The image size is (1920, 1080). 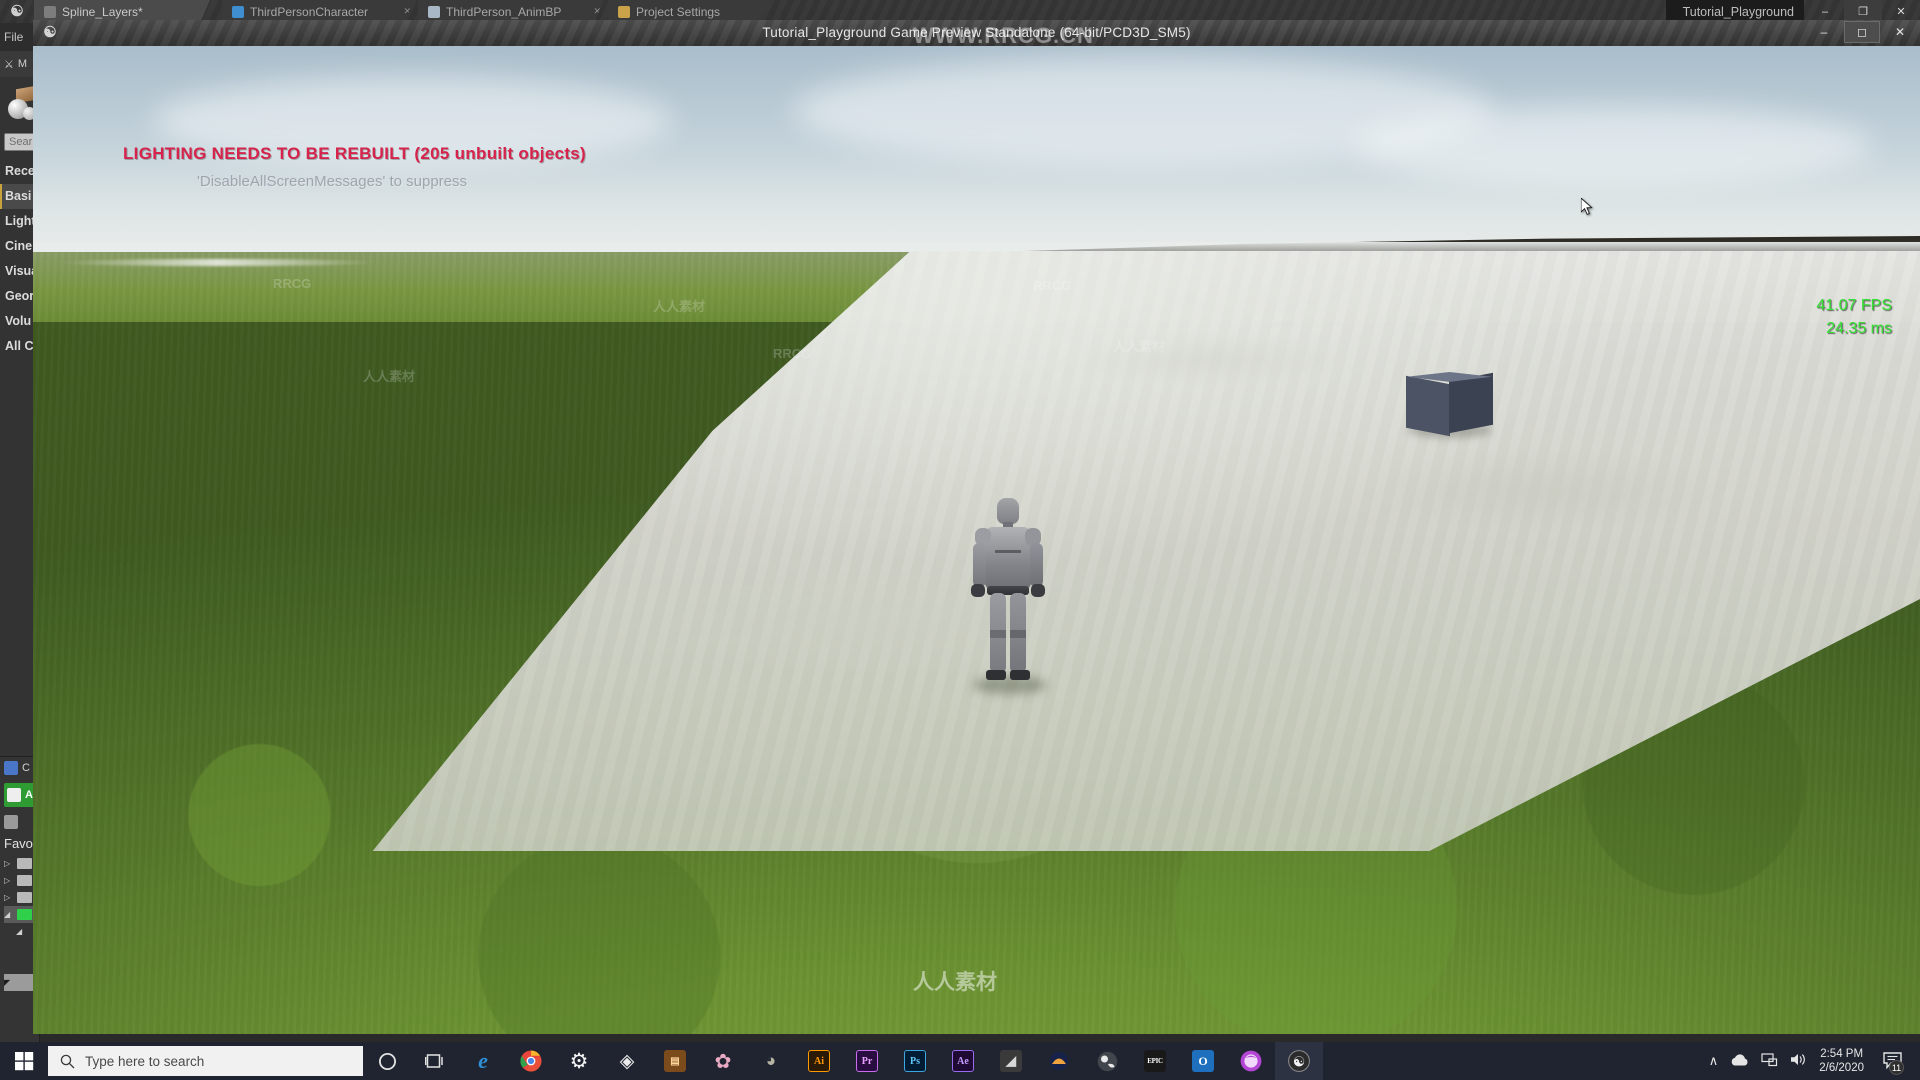 What do you see at coordinates (1854, 317) in the screenshot?
I see `performance-stats: 41.07 FPS 24.35 ms` at bounding box center [1854, 317].